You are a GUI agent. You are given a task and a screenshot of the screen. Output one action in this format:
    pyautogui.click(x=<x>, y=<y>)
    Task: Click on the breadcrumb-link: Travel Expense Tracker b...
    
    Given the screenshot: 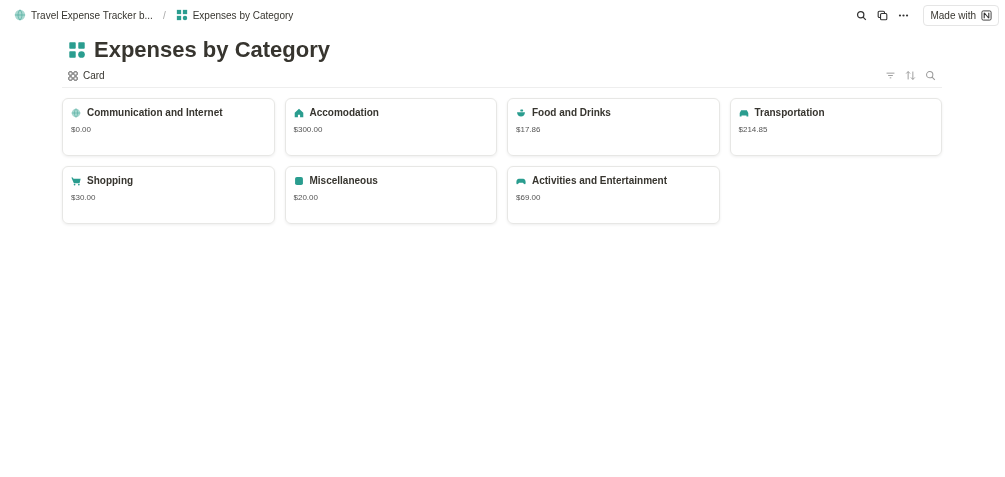 What is the action you would take?
    pyautogui.click(x=83, y=15)
    